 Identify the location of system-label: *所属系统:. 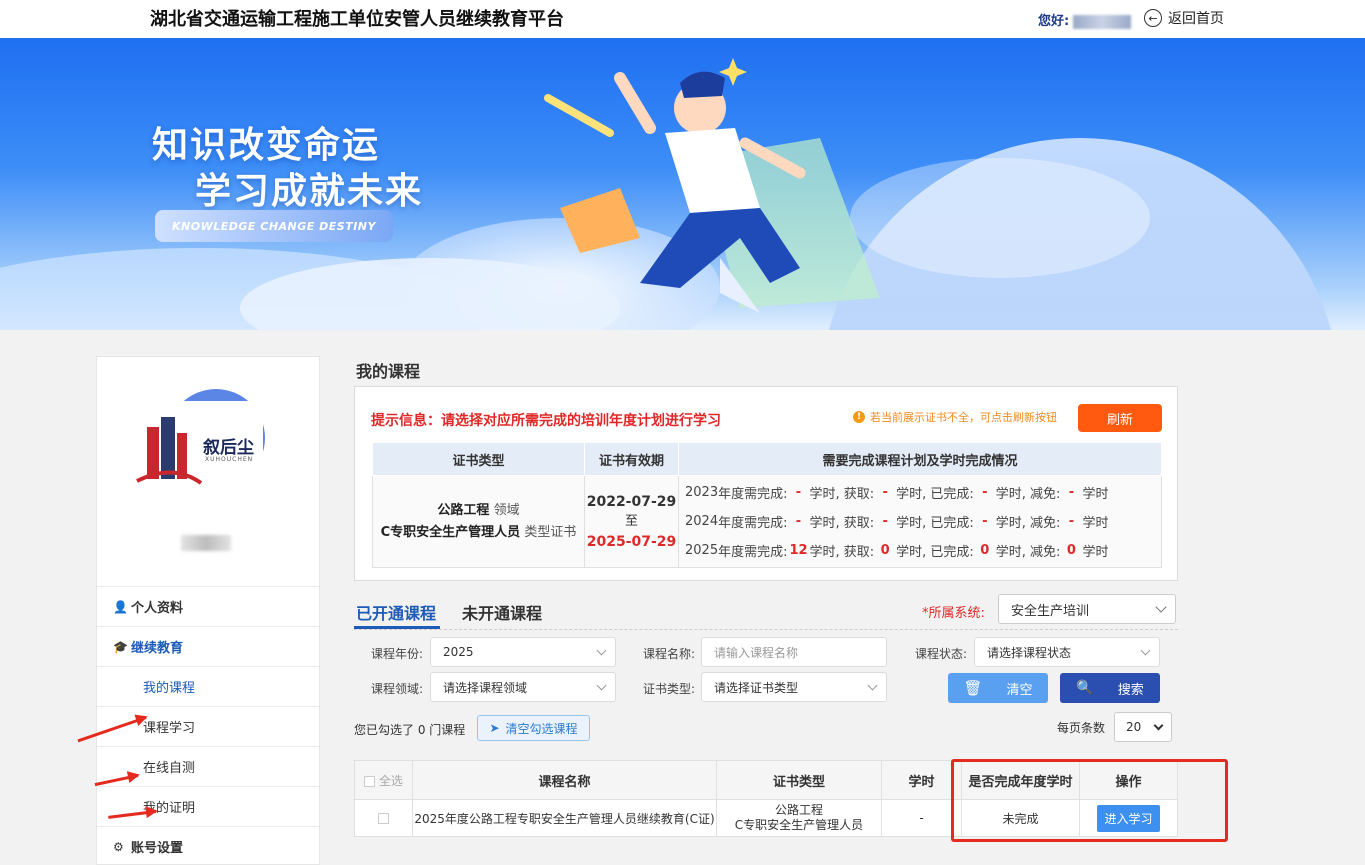
(953, 613).